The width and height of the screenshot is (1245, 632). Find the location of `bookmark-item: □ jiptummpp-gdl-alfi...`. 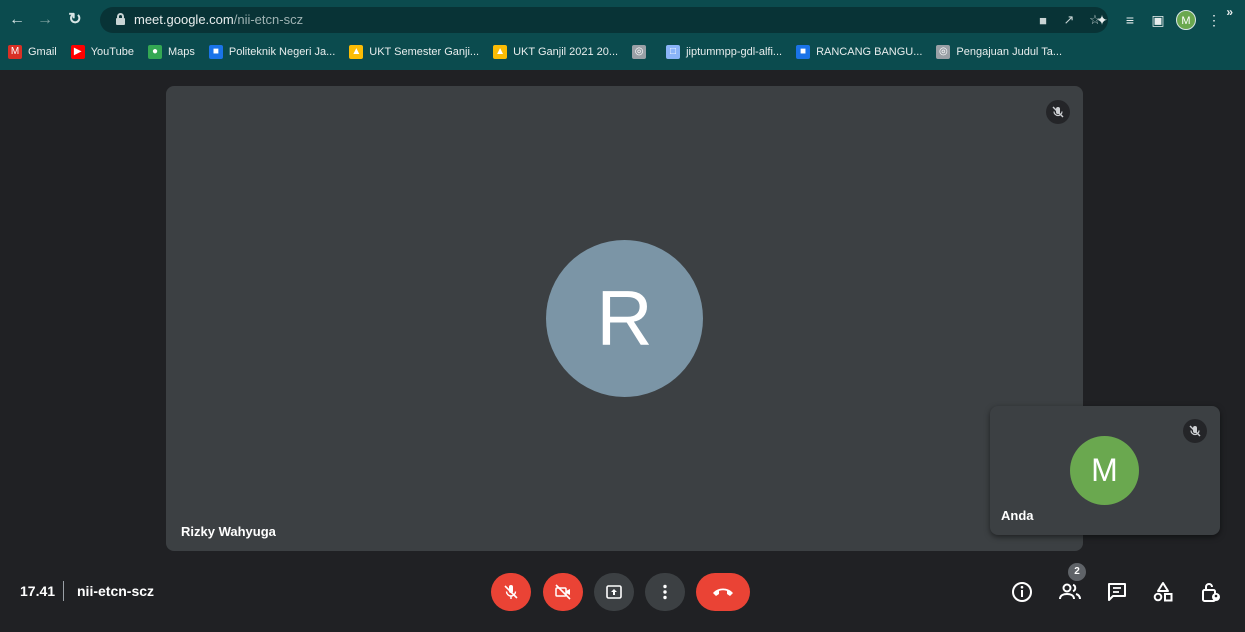

bookmark-item: □ jiptummpp-gdl-alfi... is located at coordinates (724, 52).